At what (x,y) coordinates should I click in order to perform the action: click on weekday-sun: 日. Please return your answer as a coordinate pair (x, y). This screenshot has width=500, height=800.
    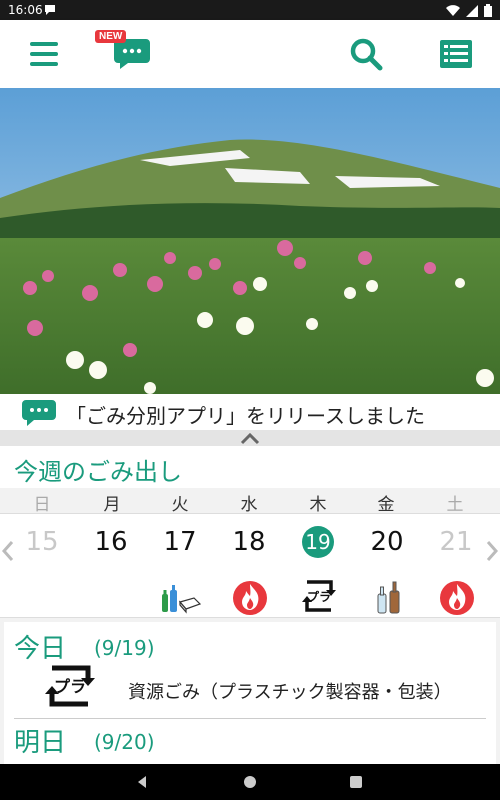
    Looking at the image, I should click on (42, 505).